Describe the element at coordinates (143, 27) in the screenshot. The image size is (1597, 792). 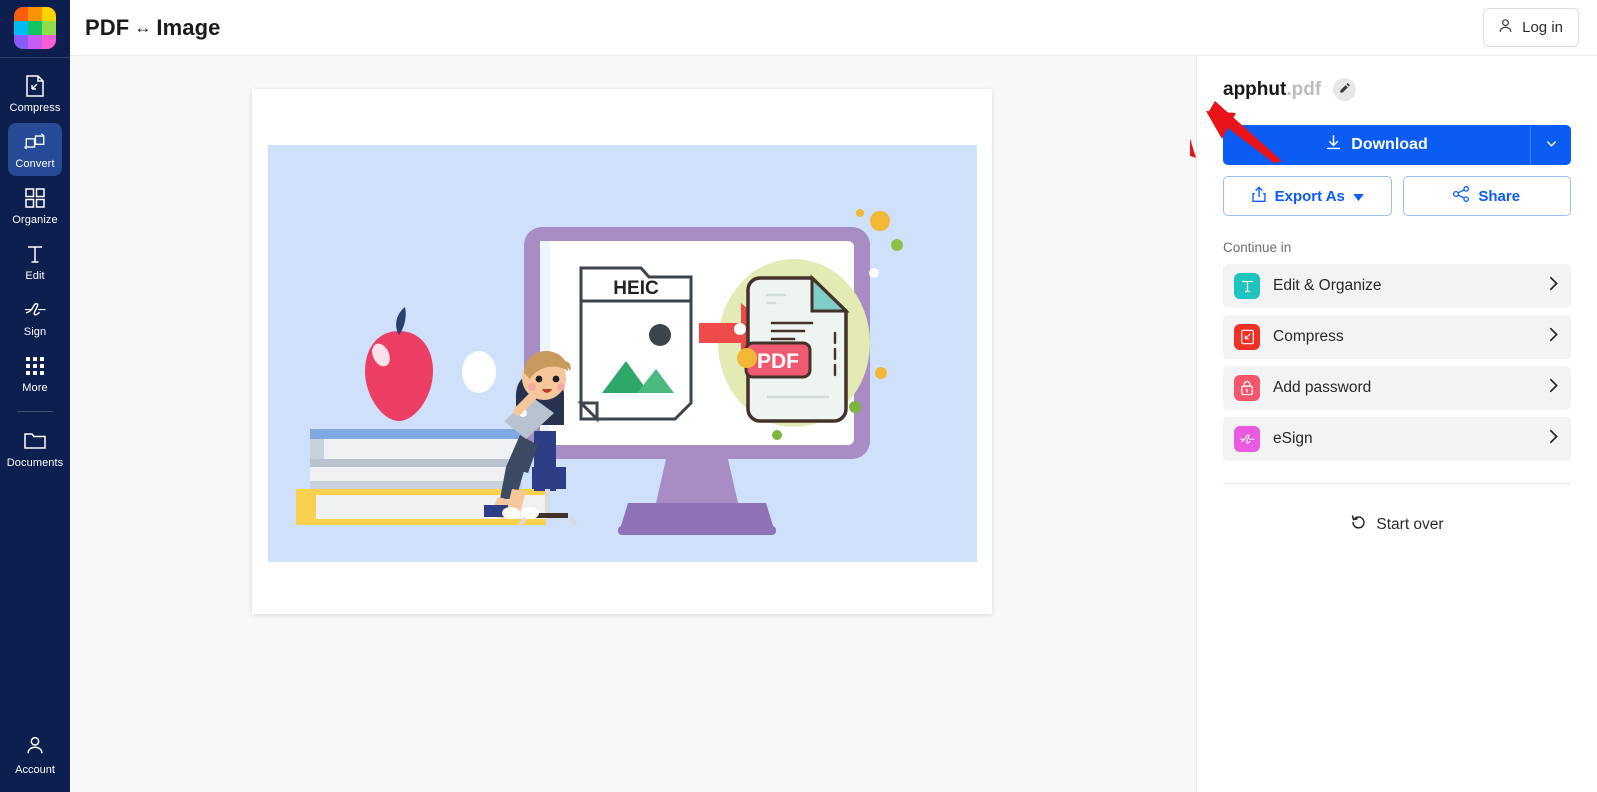
I see `swap-arrows-icon: ↔` at that location.